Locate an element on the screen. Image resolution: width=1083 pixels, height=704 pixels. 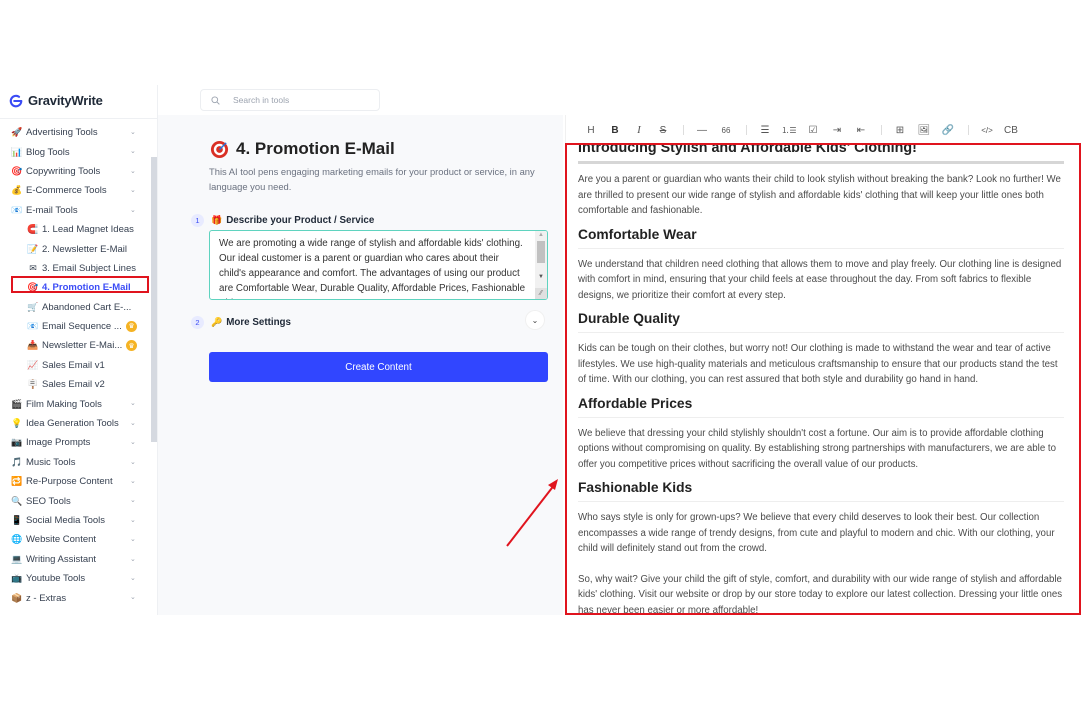
sidebar-item-label: Sales Email v1 is located at coordinates (73, 365).